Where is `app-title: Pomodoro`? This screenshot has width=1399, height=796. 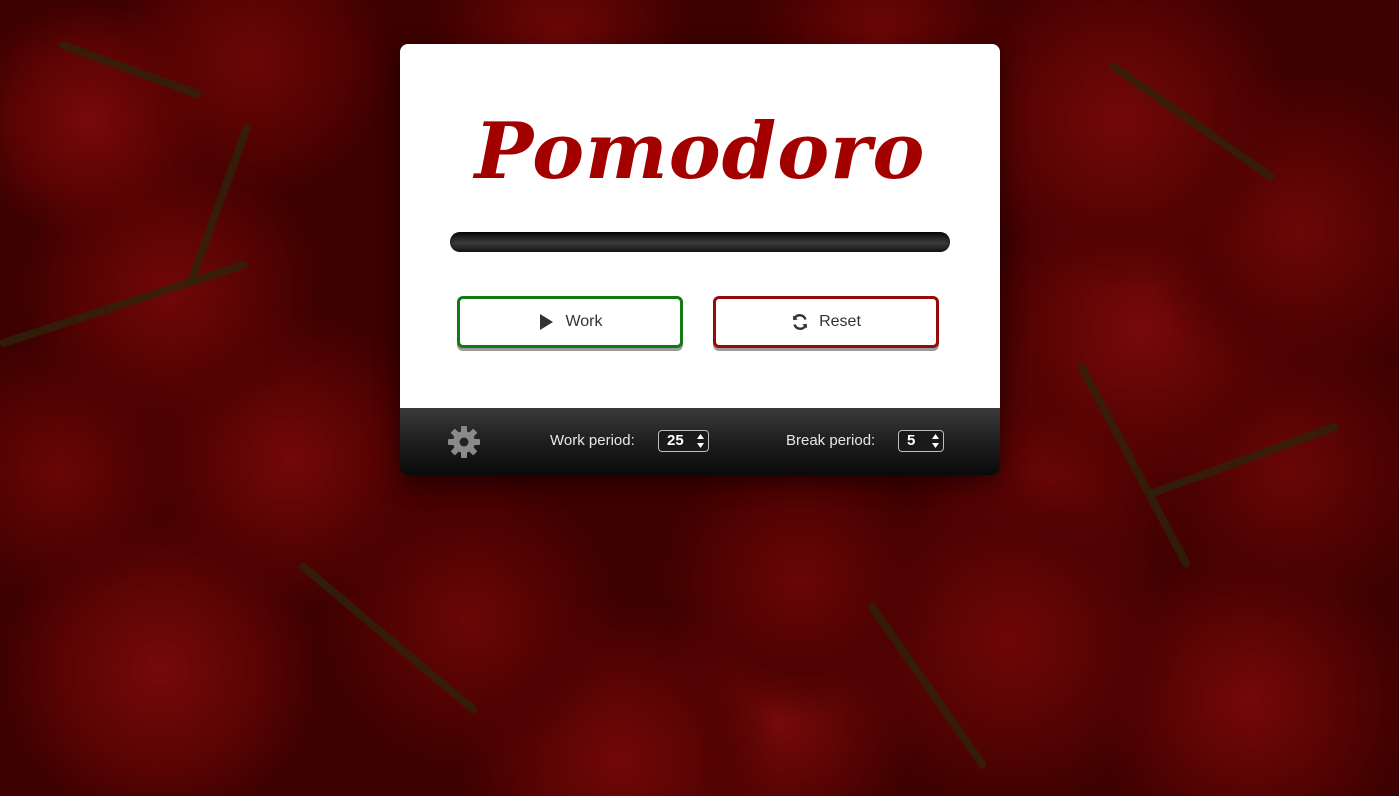
app-title: Pomodoro is located at coordinates (700, 151).